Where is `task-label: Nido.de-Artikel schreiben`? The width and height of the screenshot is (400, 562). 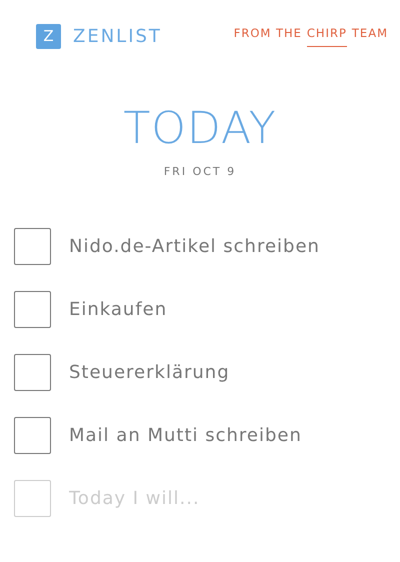 task-label: Nido.de-Artikel schreiben is located at coordinates (194, 246).